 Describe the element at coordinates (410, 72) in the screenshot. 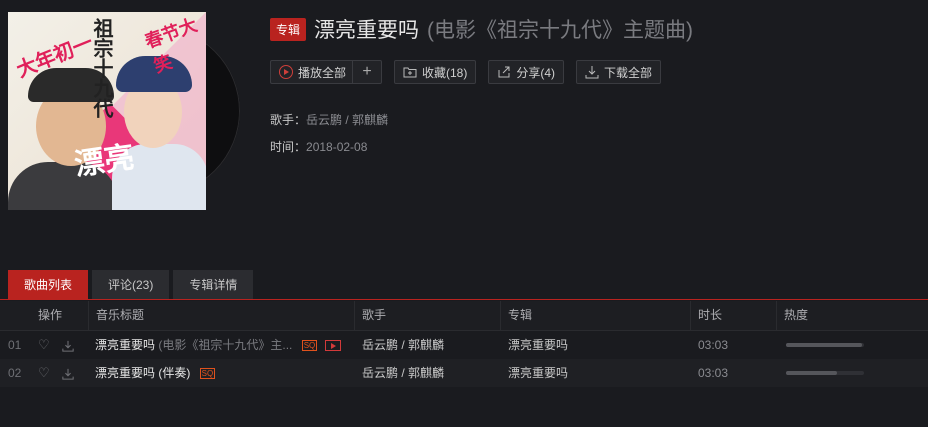

I see `folder-plus-icon` at that location.